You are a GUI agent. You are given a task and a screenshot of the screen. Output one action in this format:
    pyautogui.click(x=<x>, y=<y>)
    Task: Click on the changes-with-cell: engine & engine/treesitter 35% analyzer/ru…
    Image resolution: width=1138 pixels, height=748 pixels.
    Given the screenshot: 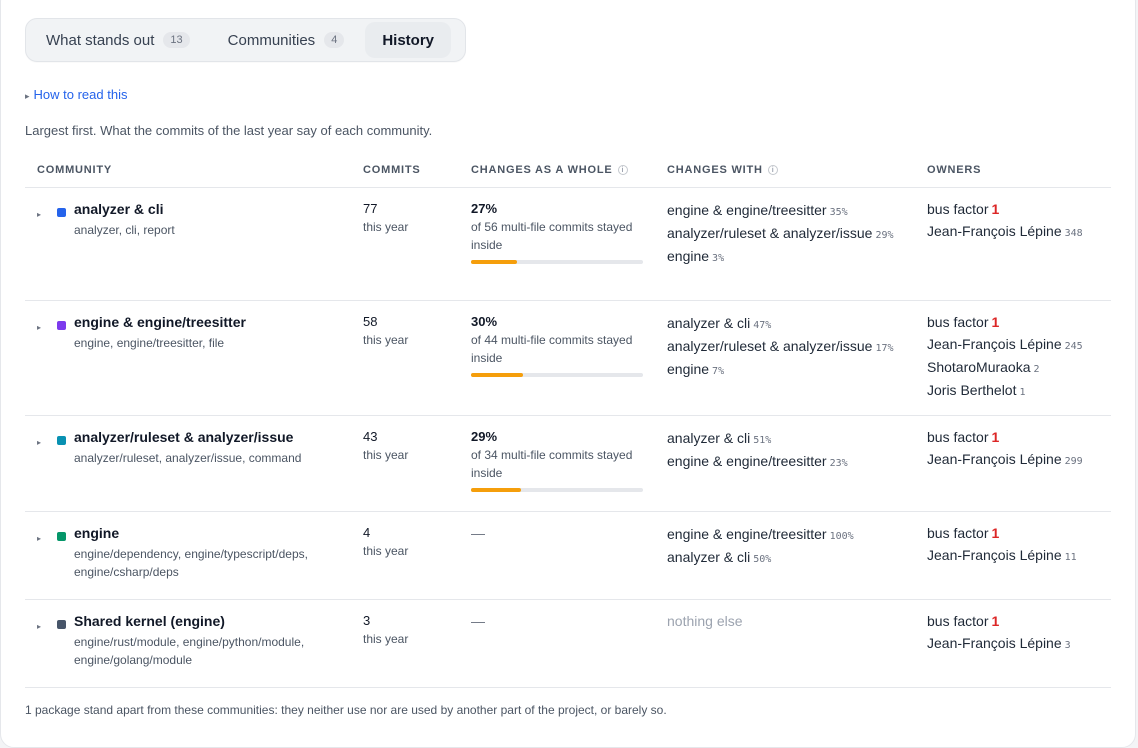 What is the action you would take?
    pyautogui.click(x=785, y=244)
    